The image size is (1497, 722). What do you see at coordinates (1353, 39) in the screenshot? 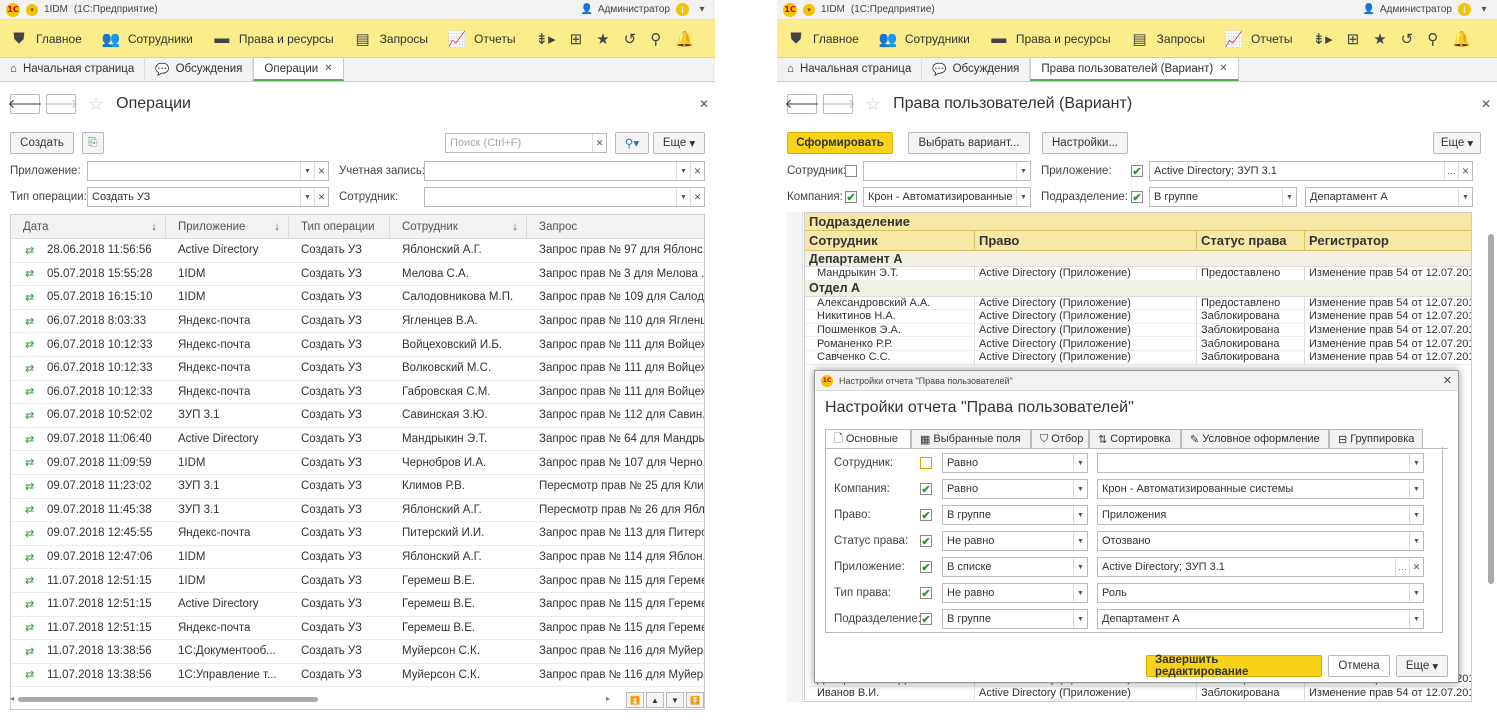
I see `apps-grid-icon: ⊞` at bounding box center [1353, 39].